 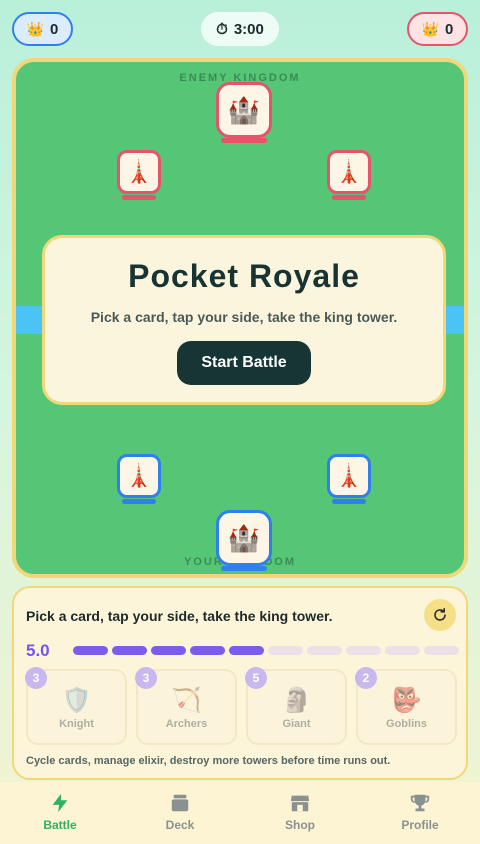 What do you see at coordinates (180, 825) in the screenshot?
I see `nav-label: Deck` at bounding box center [180, 825].